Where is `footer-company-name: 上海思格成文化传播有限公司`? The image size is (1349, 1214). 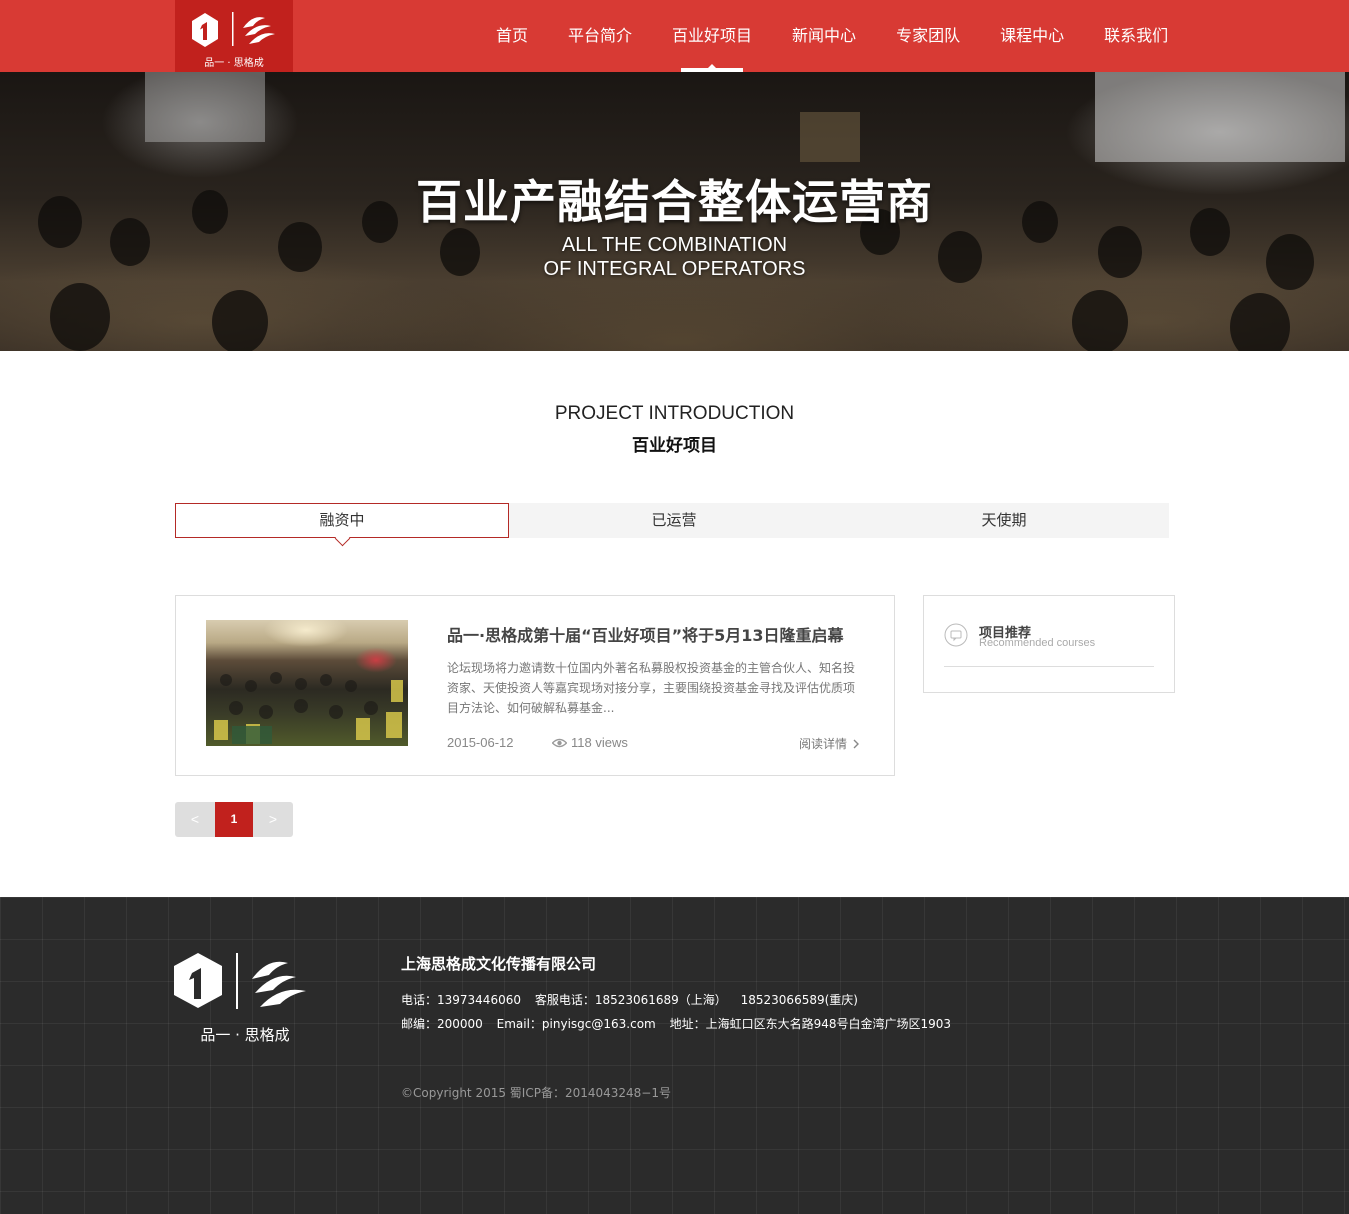
footer-company-name: 上海思格成文化传播有限公司 is located at coordinates (499, 964).